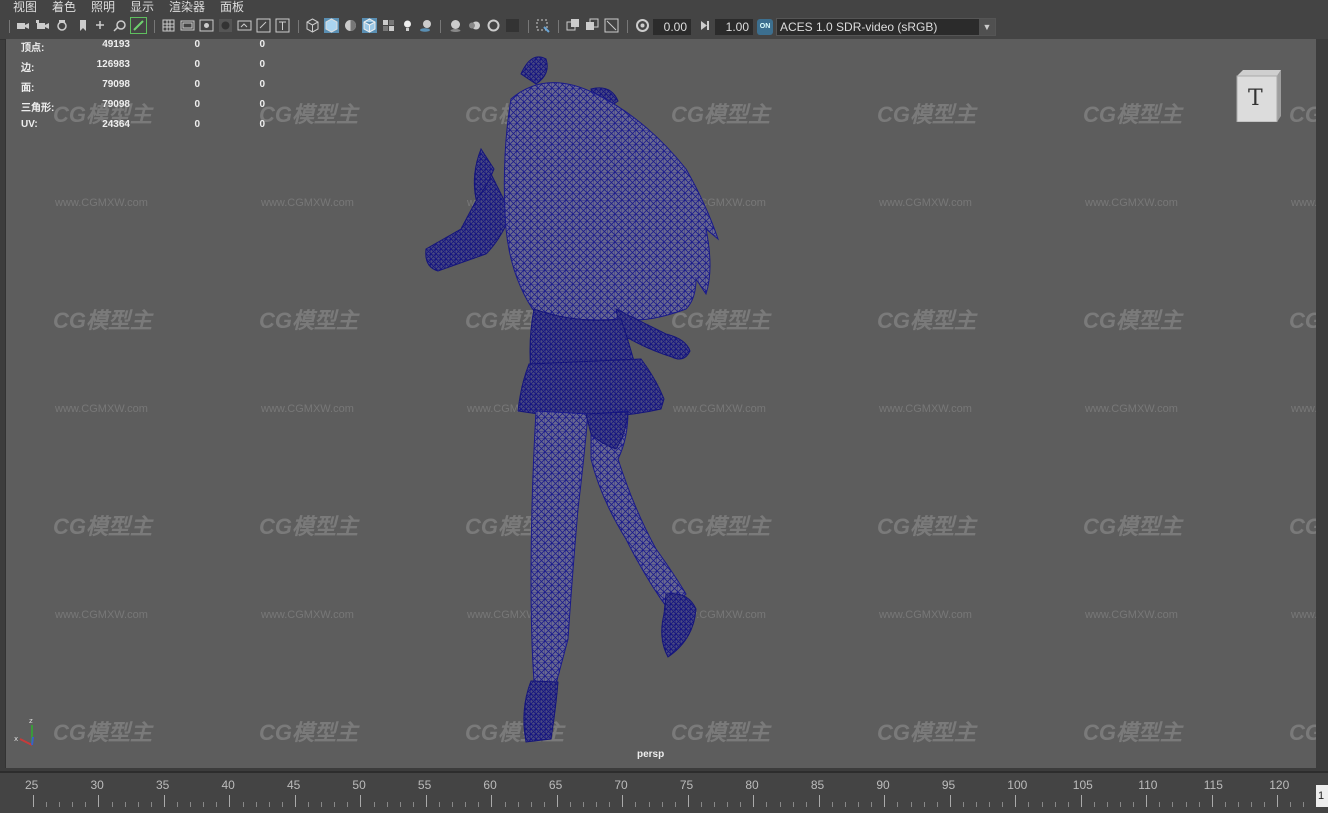 Image resolution: width=1328 pixels, height=813 pixels. Describe the element at coordinates (426, 25) in the screenshot. I see `shadows-icon` at that location.